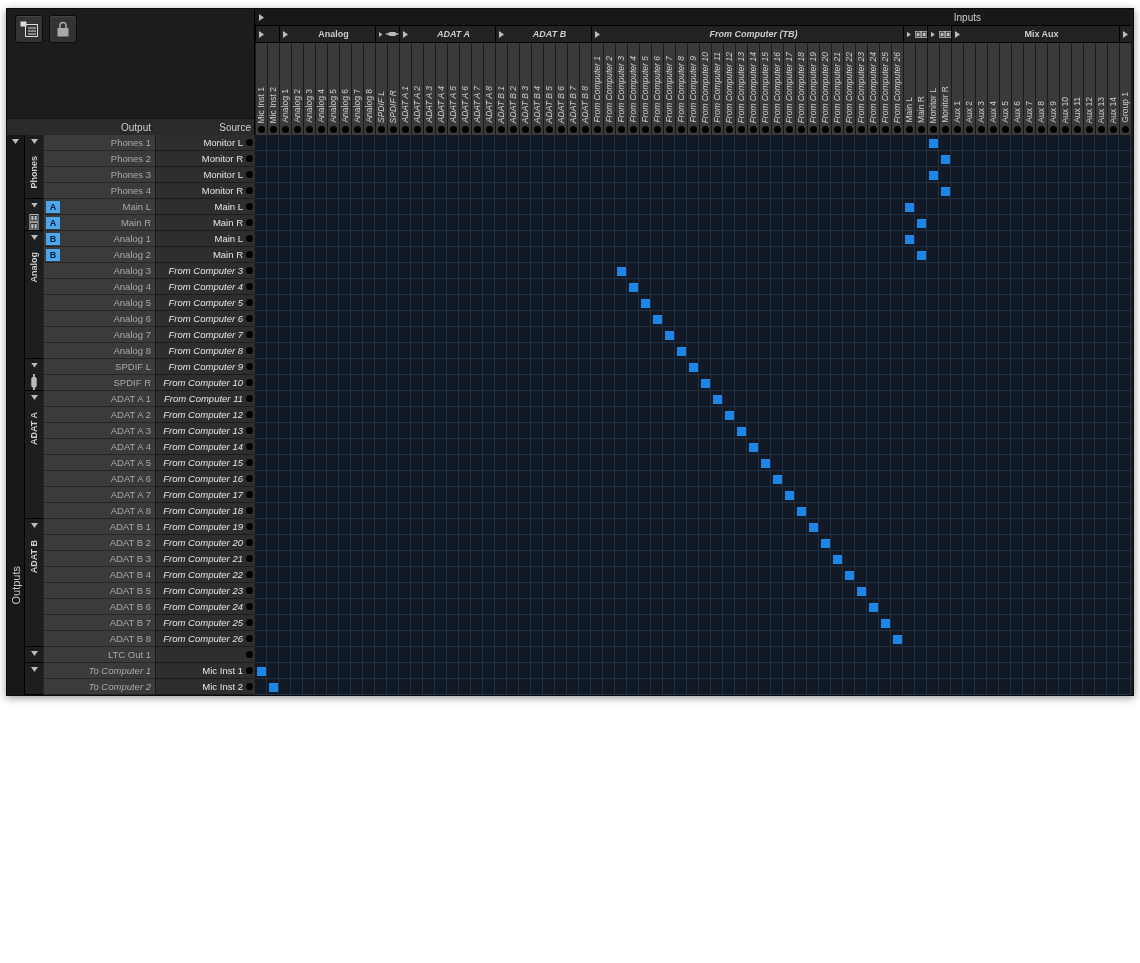 This screenshot has height=963, width=1140. Describe the element at coordinates (99, 175) in the screenshot. I see `output-cell: Phones 3` at that location.